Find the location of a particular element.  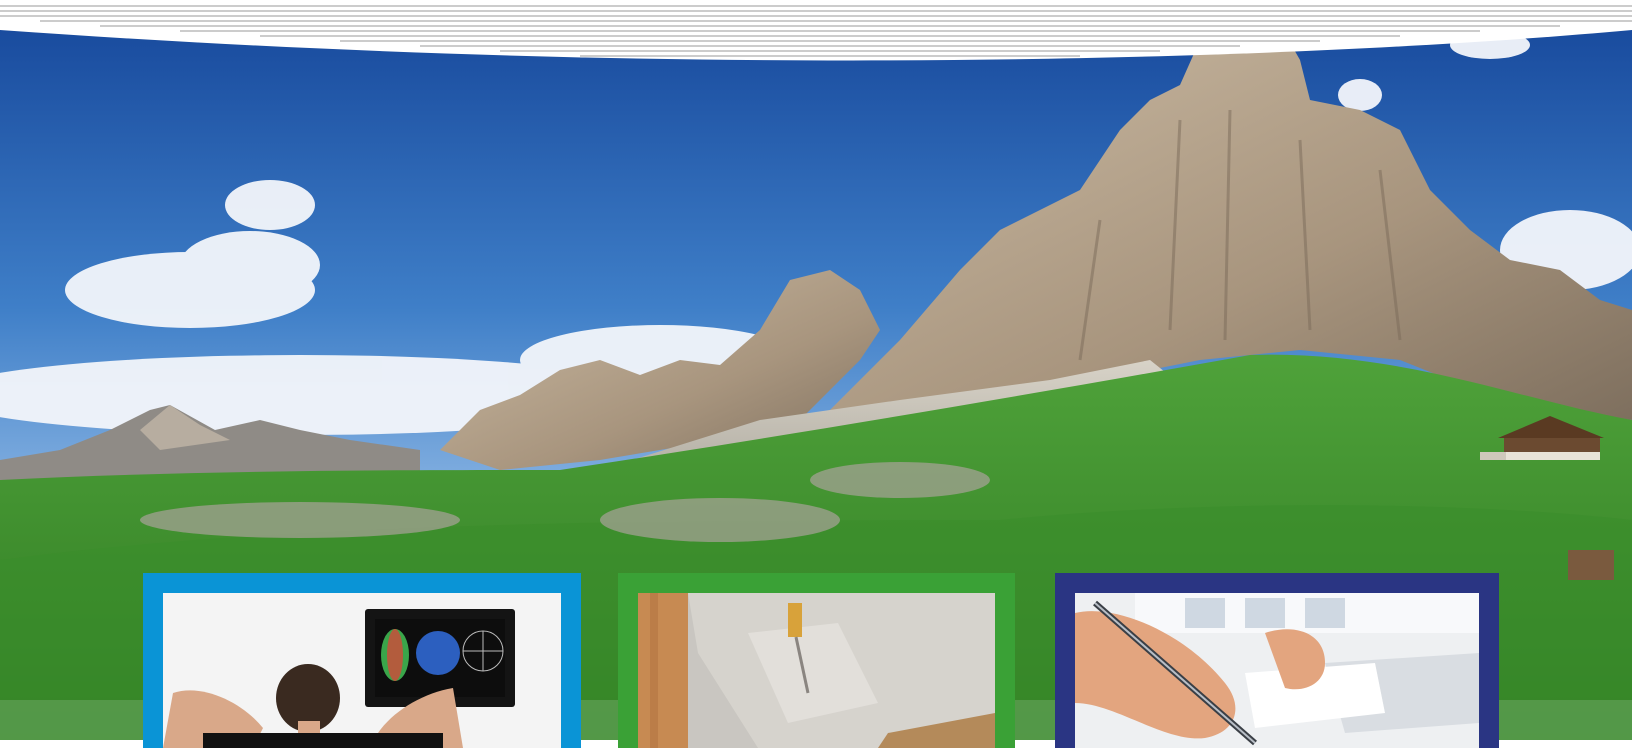

card-software is located at coordinates (362, 660).